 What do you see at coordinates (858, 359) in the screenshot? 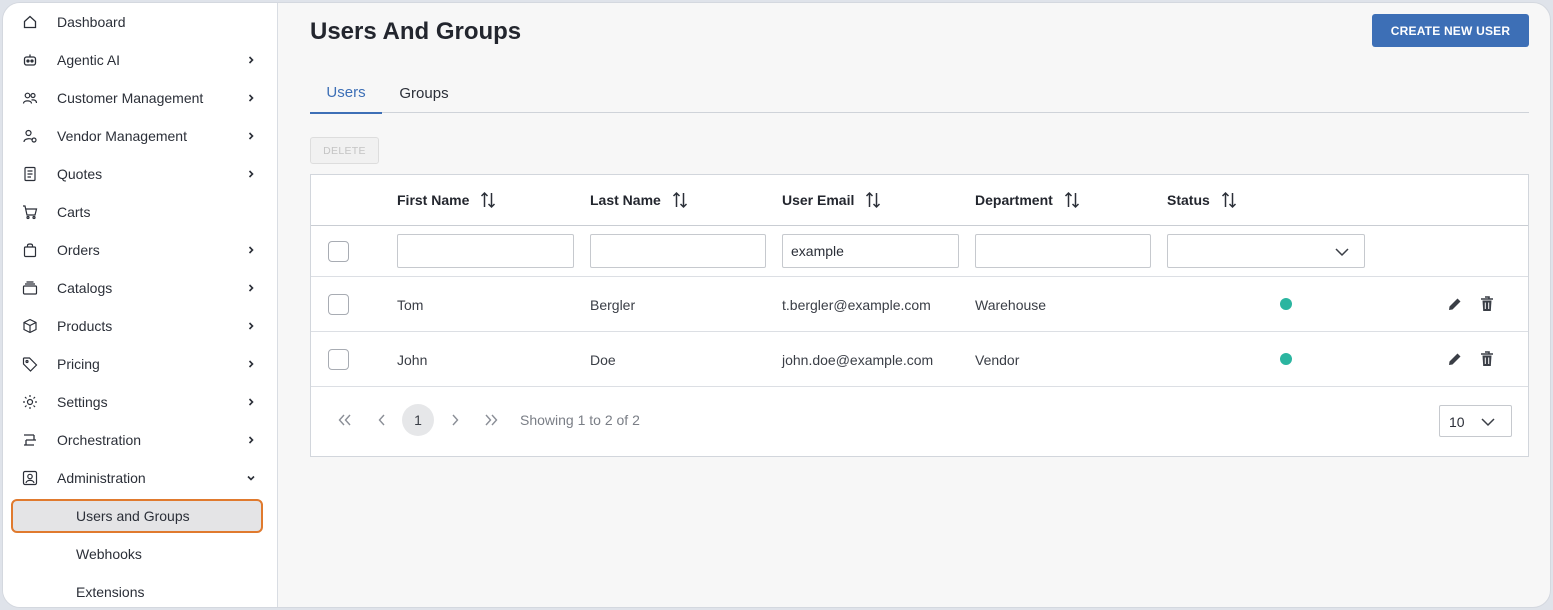
I see `email-cell: john.doe@example.com` at bounding box center [858, 359].